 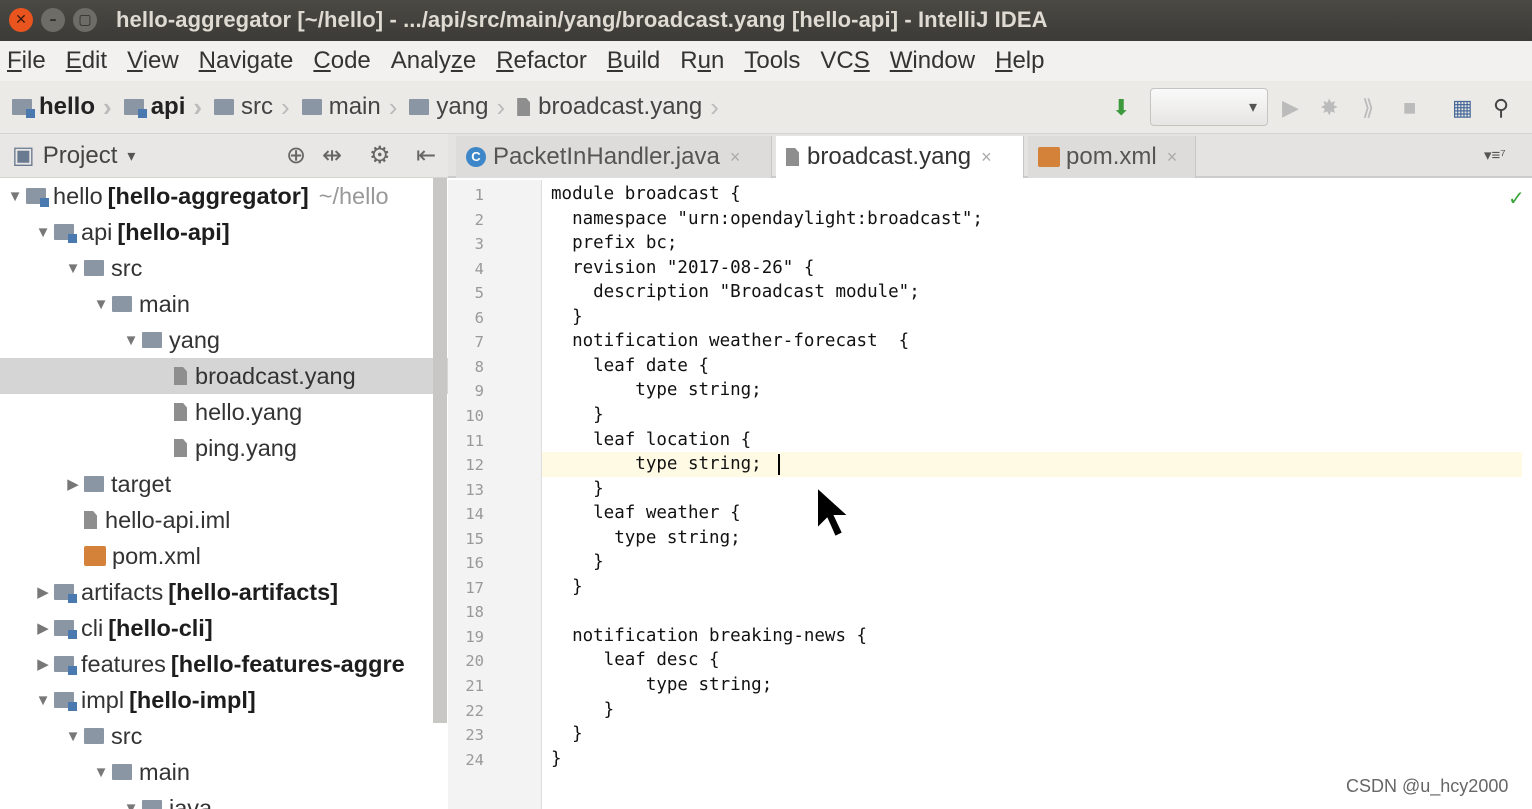 What do you see at coordinates (1019, 61) in the screenshot?
I see `menu-item: Help` at bounding box center [1019, 61].